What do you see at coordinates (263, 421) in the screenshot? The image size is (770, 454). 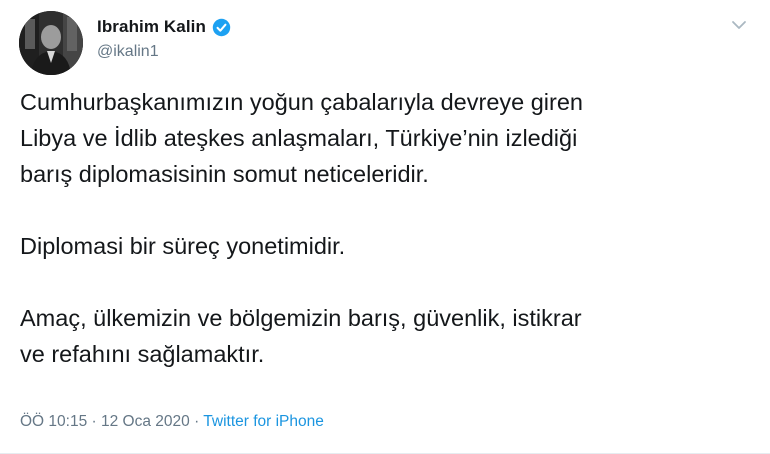 I see `tweet-source-link: Twitter for iPhone` at bounding box center [263, 421].